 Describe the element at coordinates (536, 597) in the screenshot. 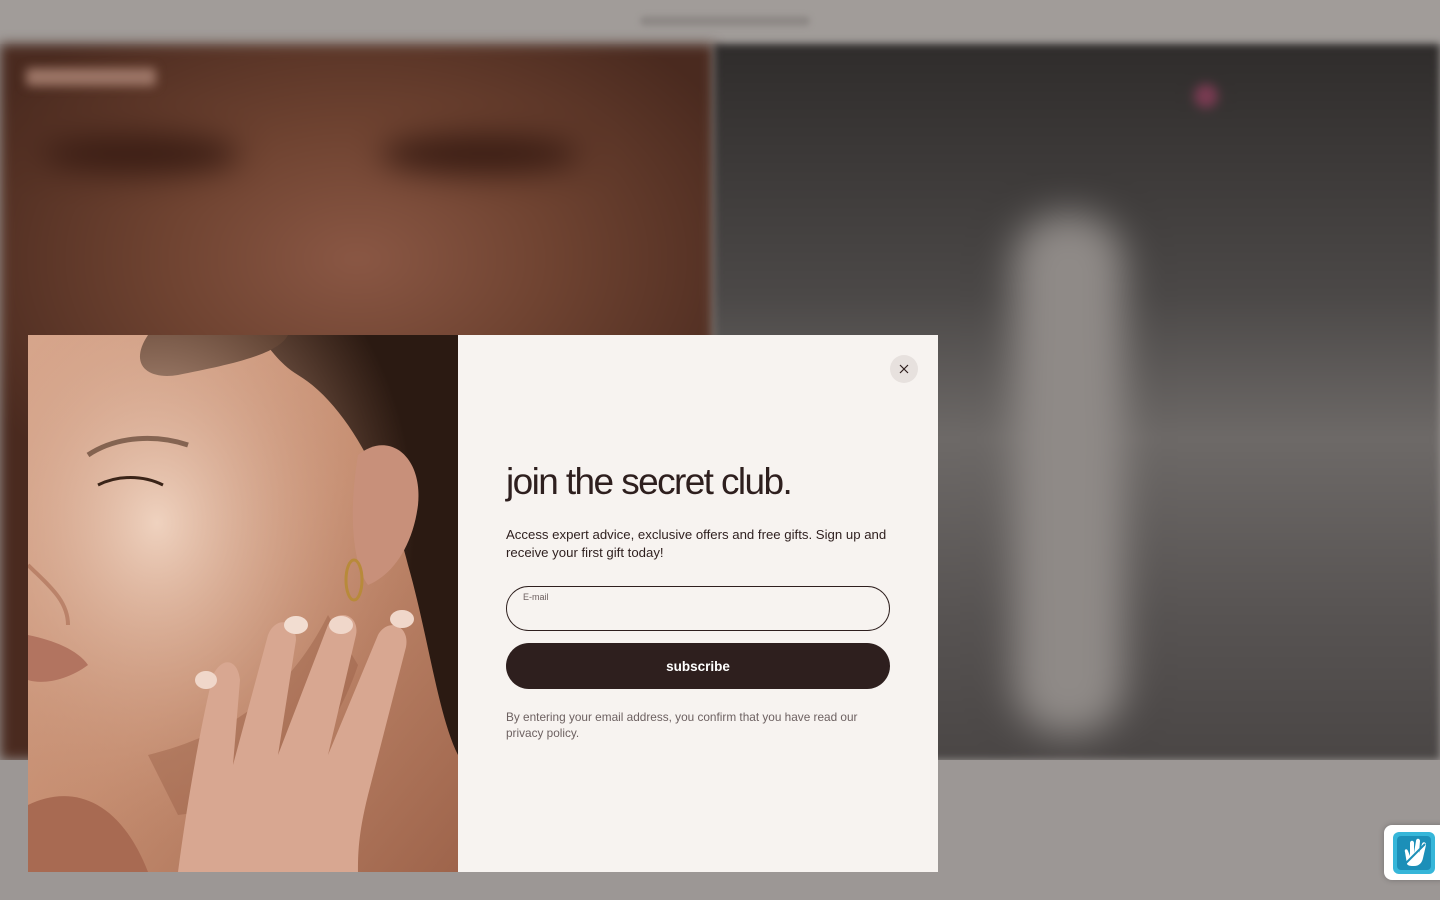

I see `email-field-label: E-mail` at that location.